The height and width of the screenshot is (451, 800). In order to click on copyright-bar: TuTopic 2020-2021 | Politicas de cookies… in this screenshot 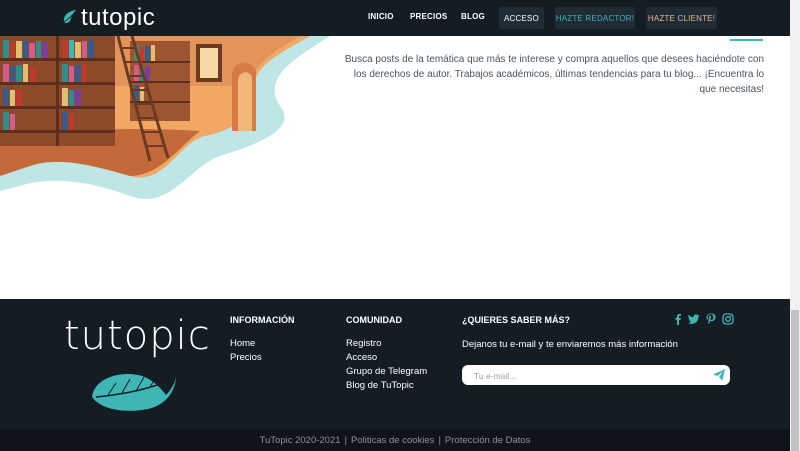, I will do `click(395, 440)`.